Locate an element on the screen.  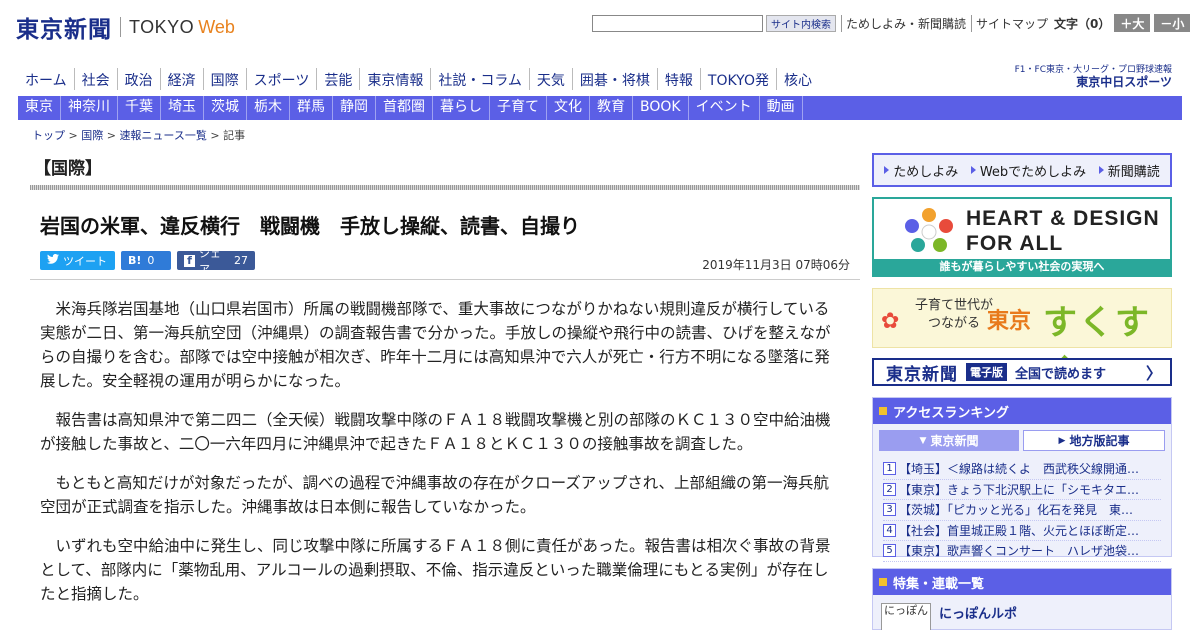
share-count: 27 is located at coordinates (241, 260).